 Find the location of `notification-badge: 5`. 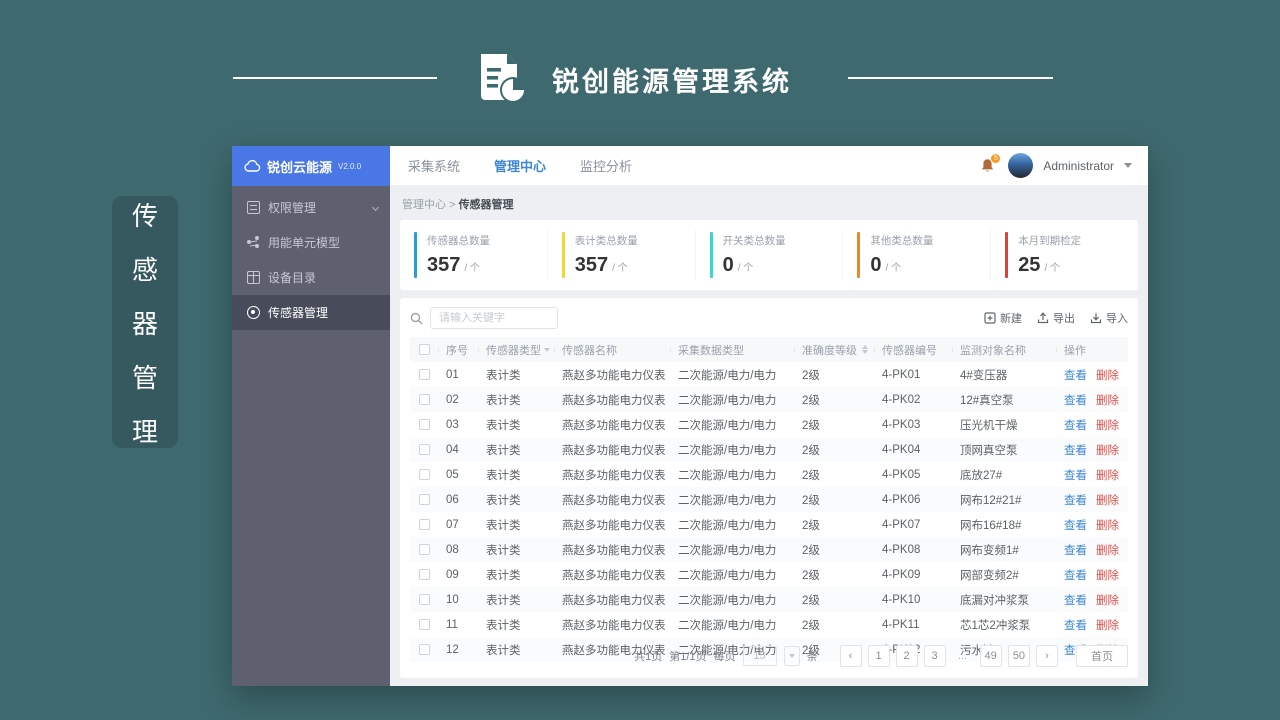

notification-badge: 5 is located at coordinates (996, 158).